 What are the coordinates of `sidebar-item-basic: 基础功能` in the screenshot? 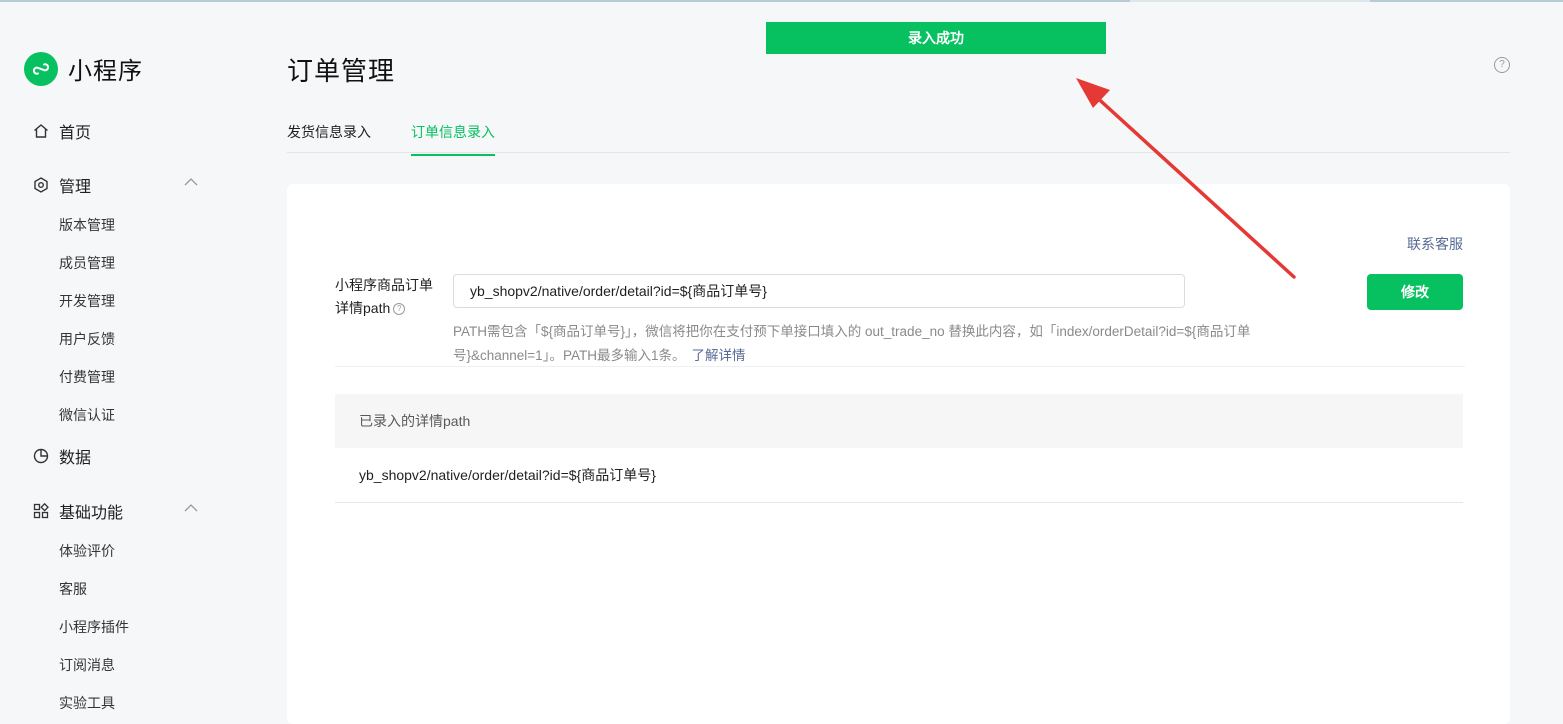 It's located at (115, 511).